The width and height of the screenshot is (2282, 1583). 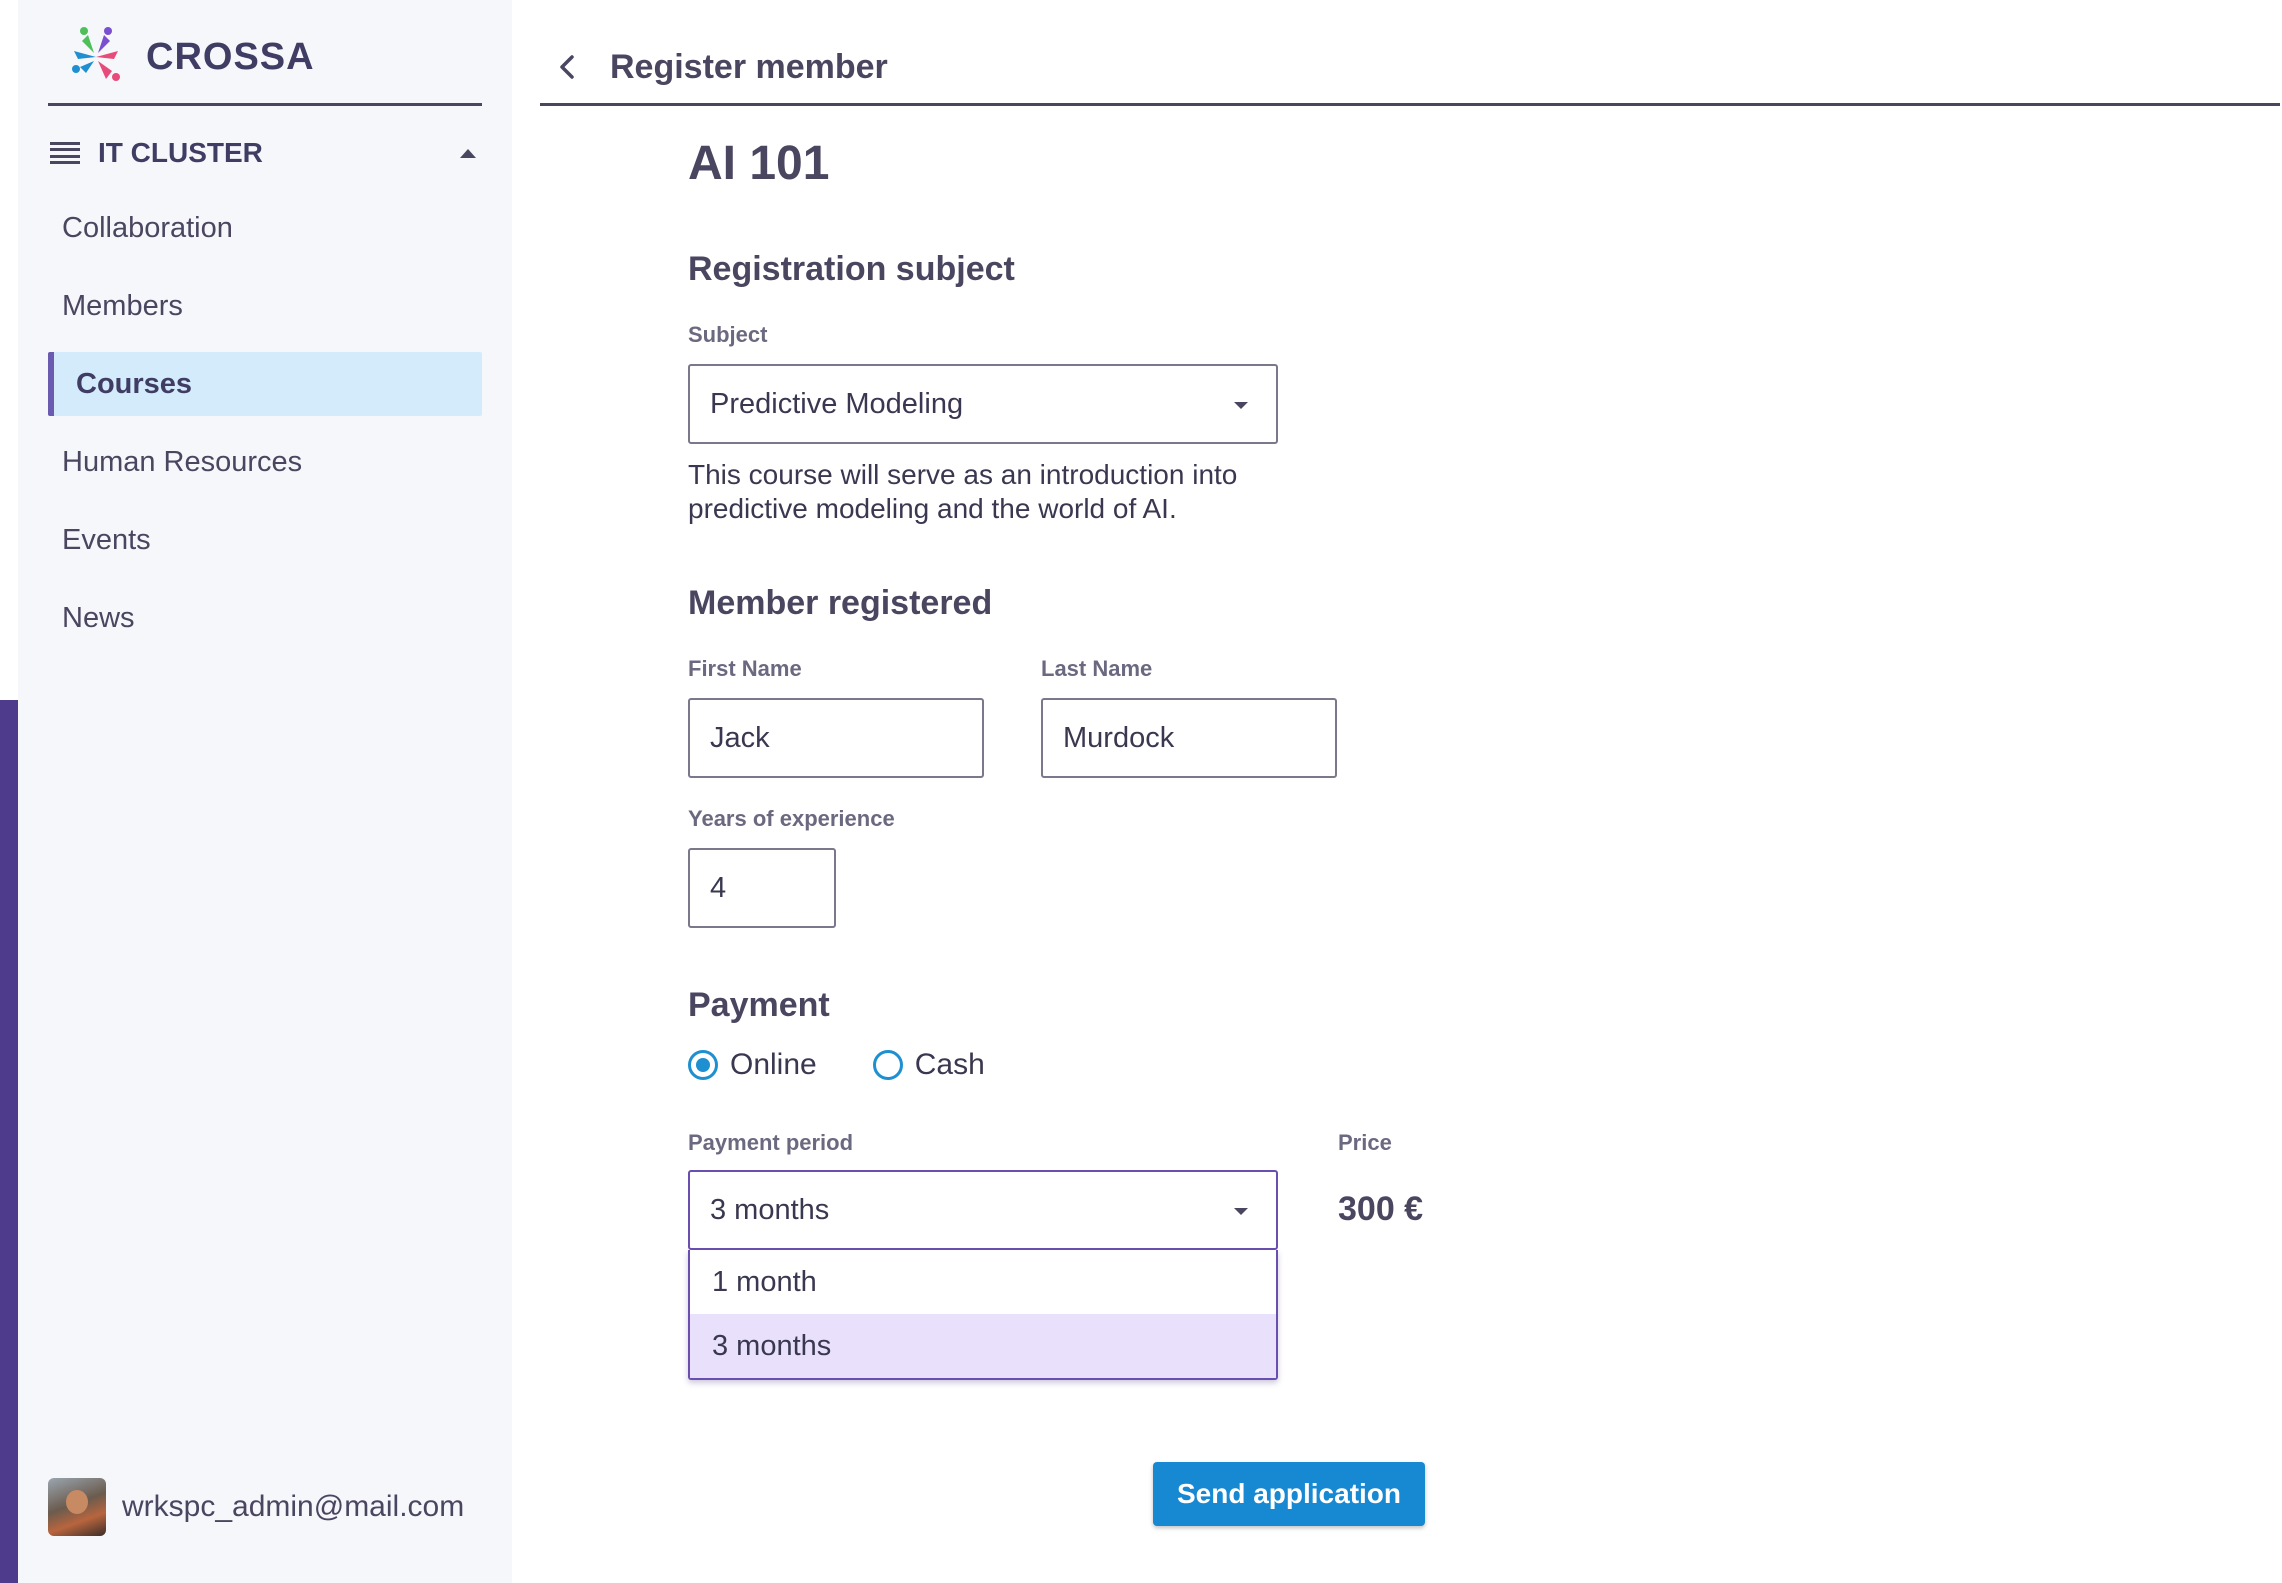 I want to click on payment-online-radio: Online, so click(x=752, y=1065).